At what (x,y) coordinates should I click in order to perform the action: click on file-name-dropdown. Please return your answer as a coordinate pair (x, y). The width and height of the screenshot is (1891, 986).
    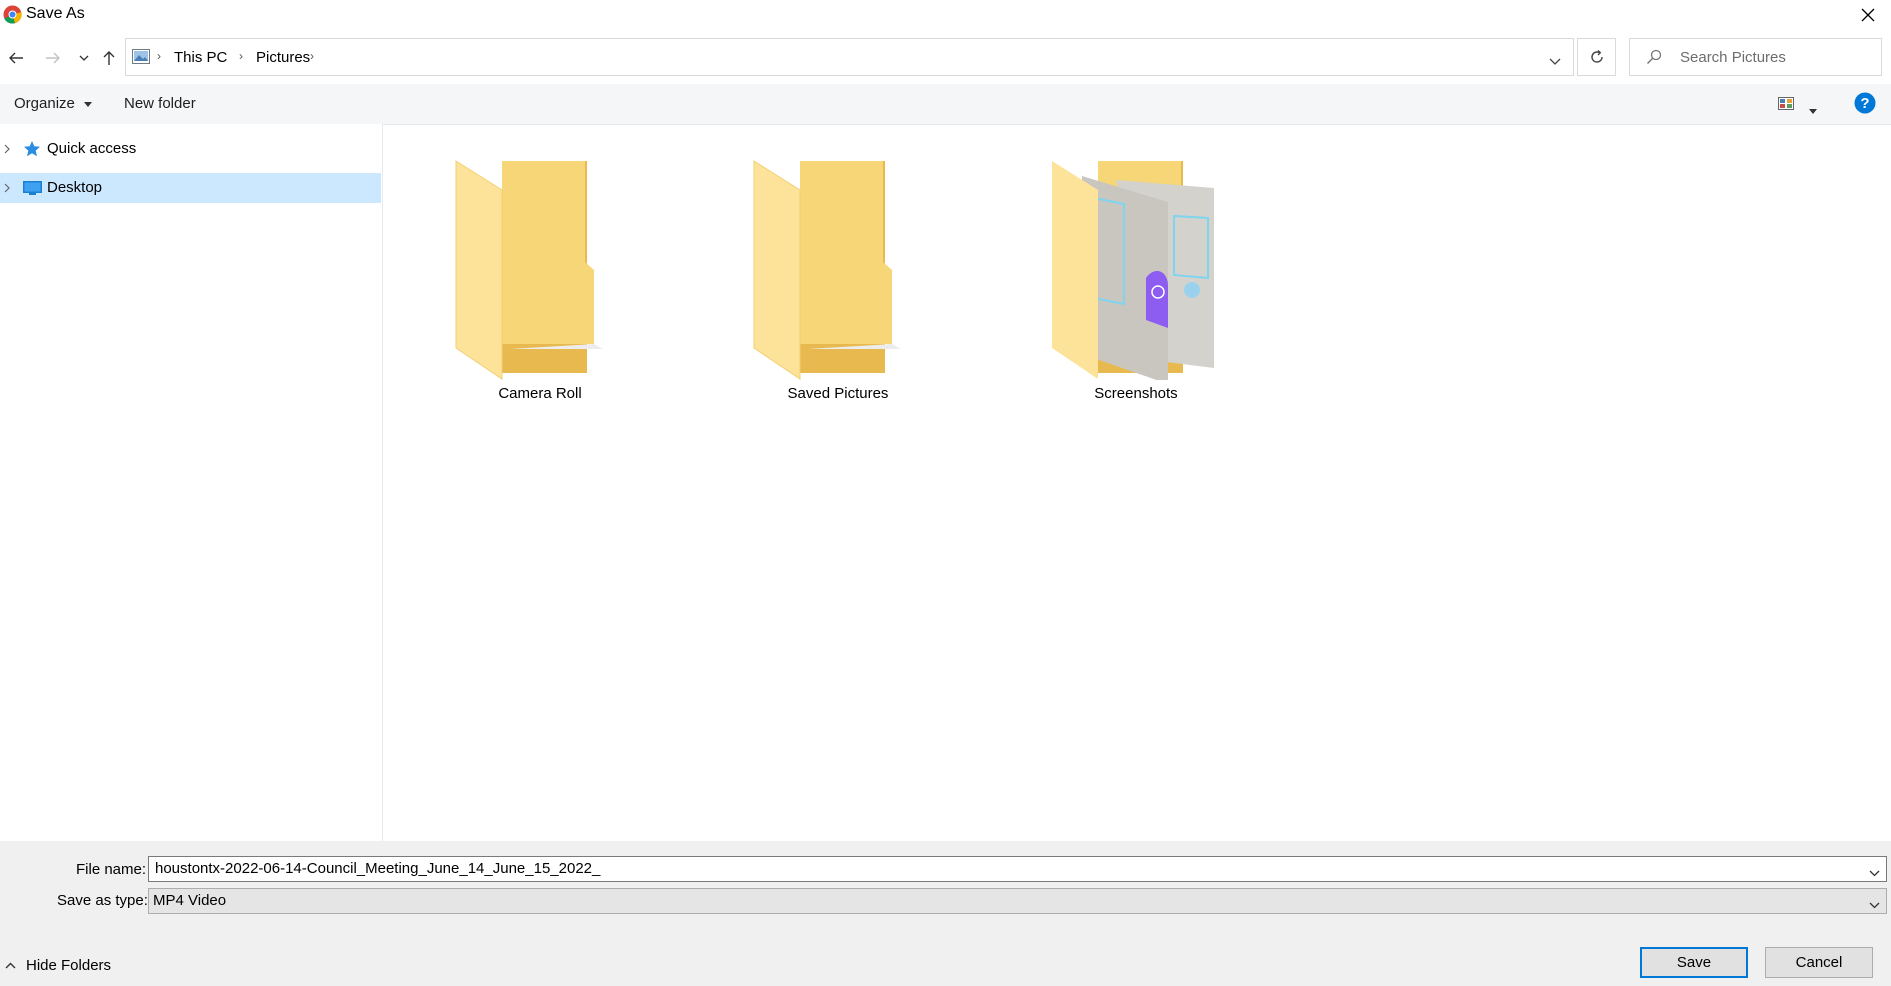
    Looking at the image, I should click on (1874, 873).